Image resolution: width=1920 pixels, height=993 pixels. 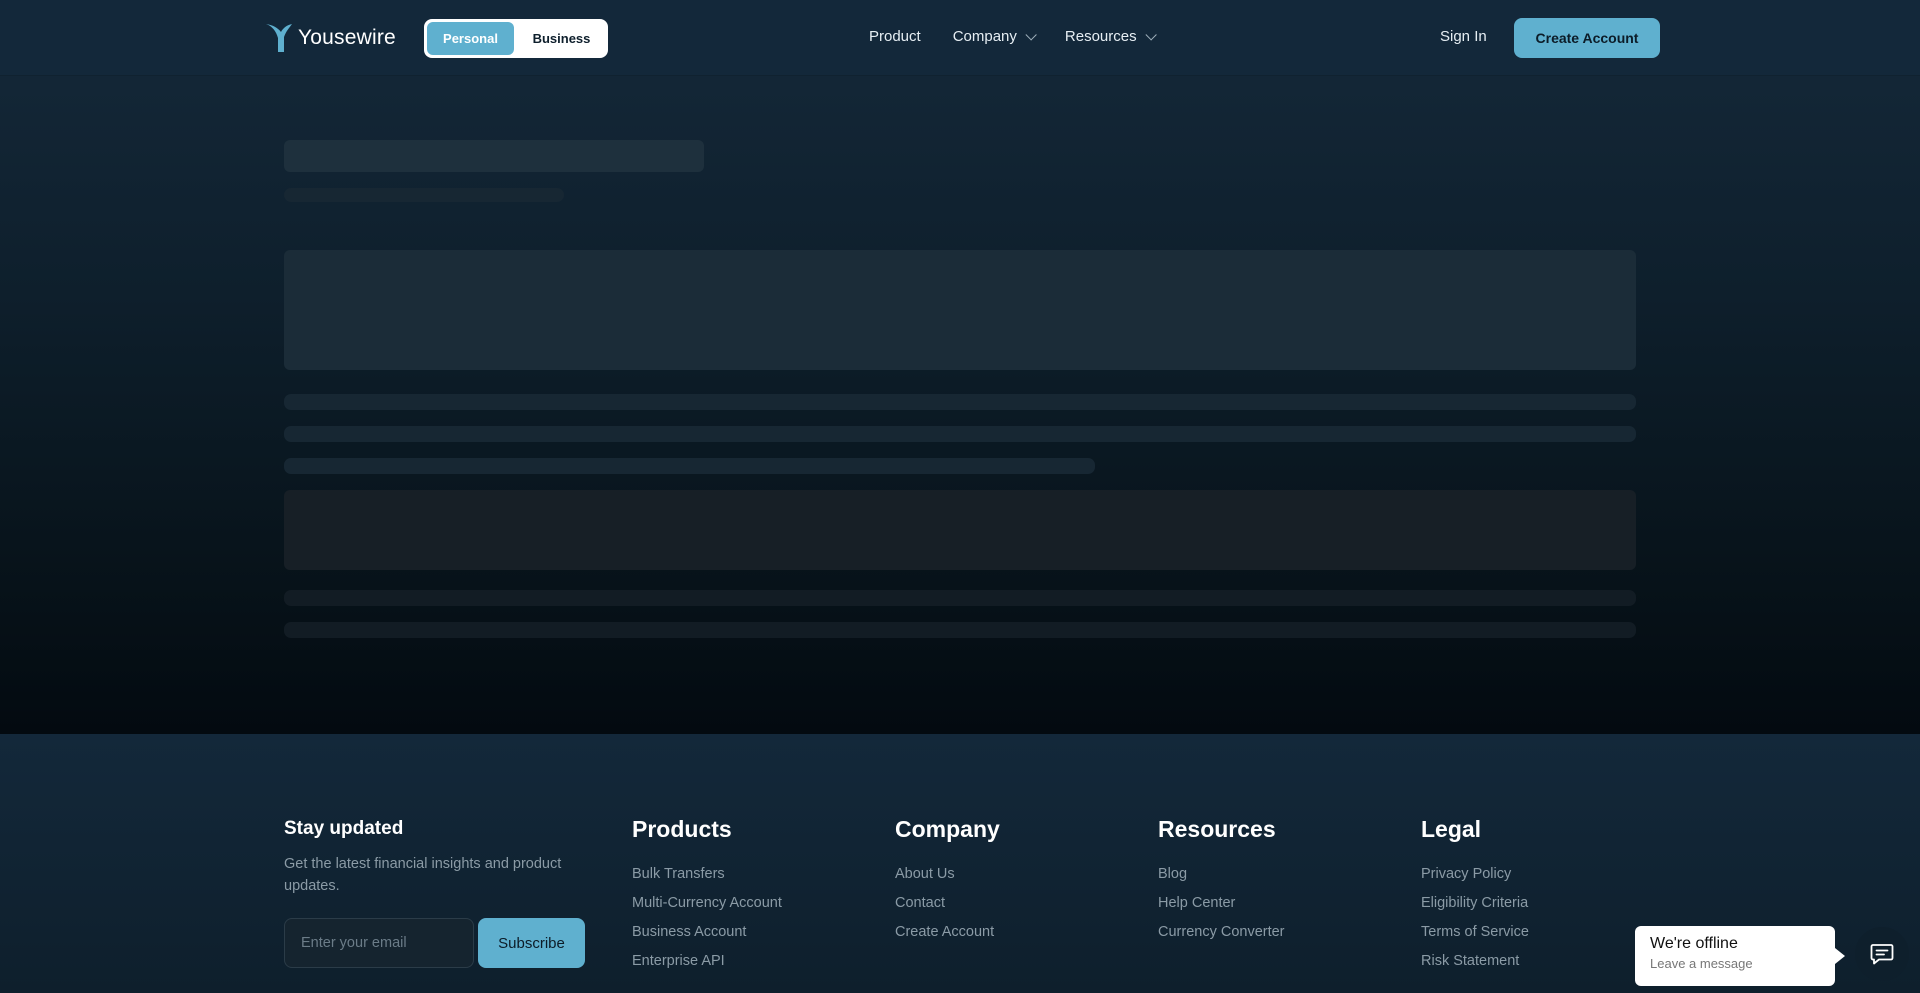 I want to click on segment-personal: Personal, so click(x=470, y=38).